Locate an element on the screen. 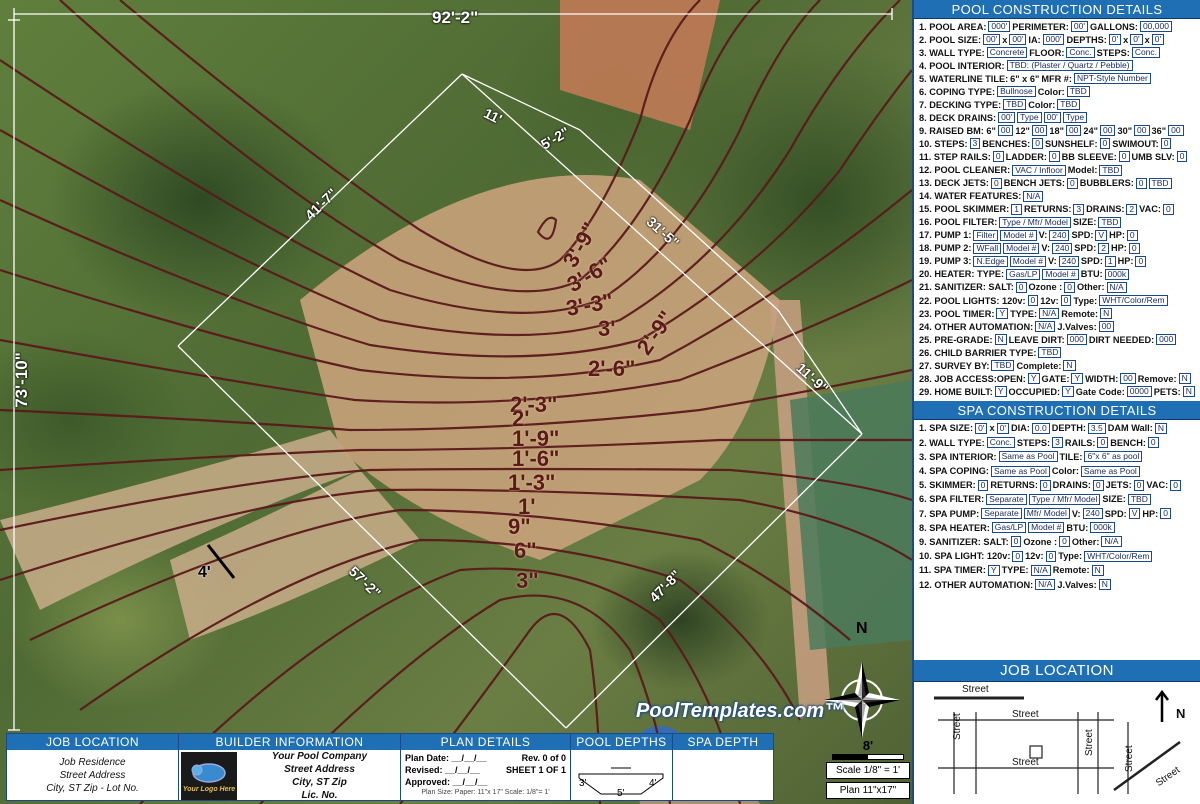 The width and height of the screenshot is (1200, 804). detail-field: WFall is located at coordinates (987, 248).